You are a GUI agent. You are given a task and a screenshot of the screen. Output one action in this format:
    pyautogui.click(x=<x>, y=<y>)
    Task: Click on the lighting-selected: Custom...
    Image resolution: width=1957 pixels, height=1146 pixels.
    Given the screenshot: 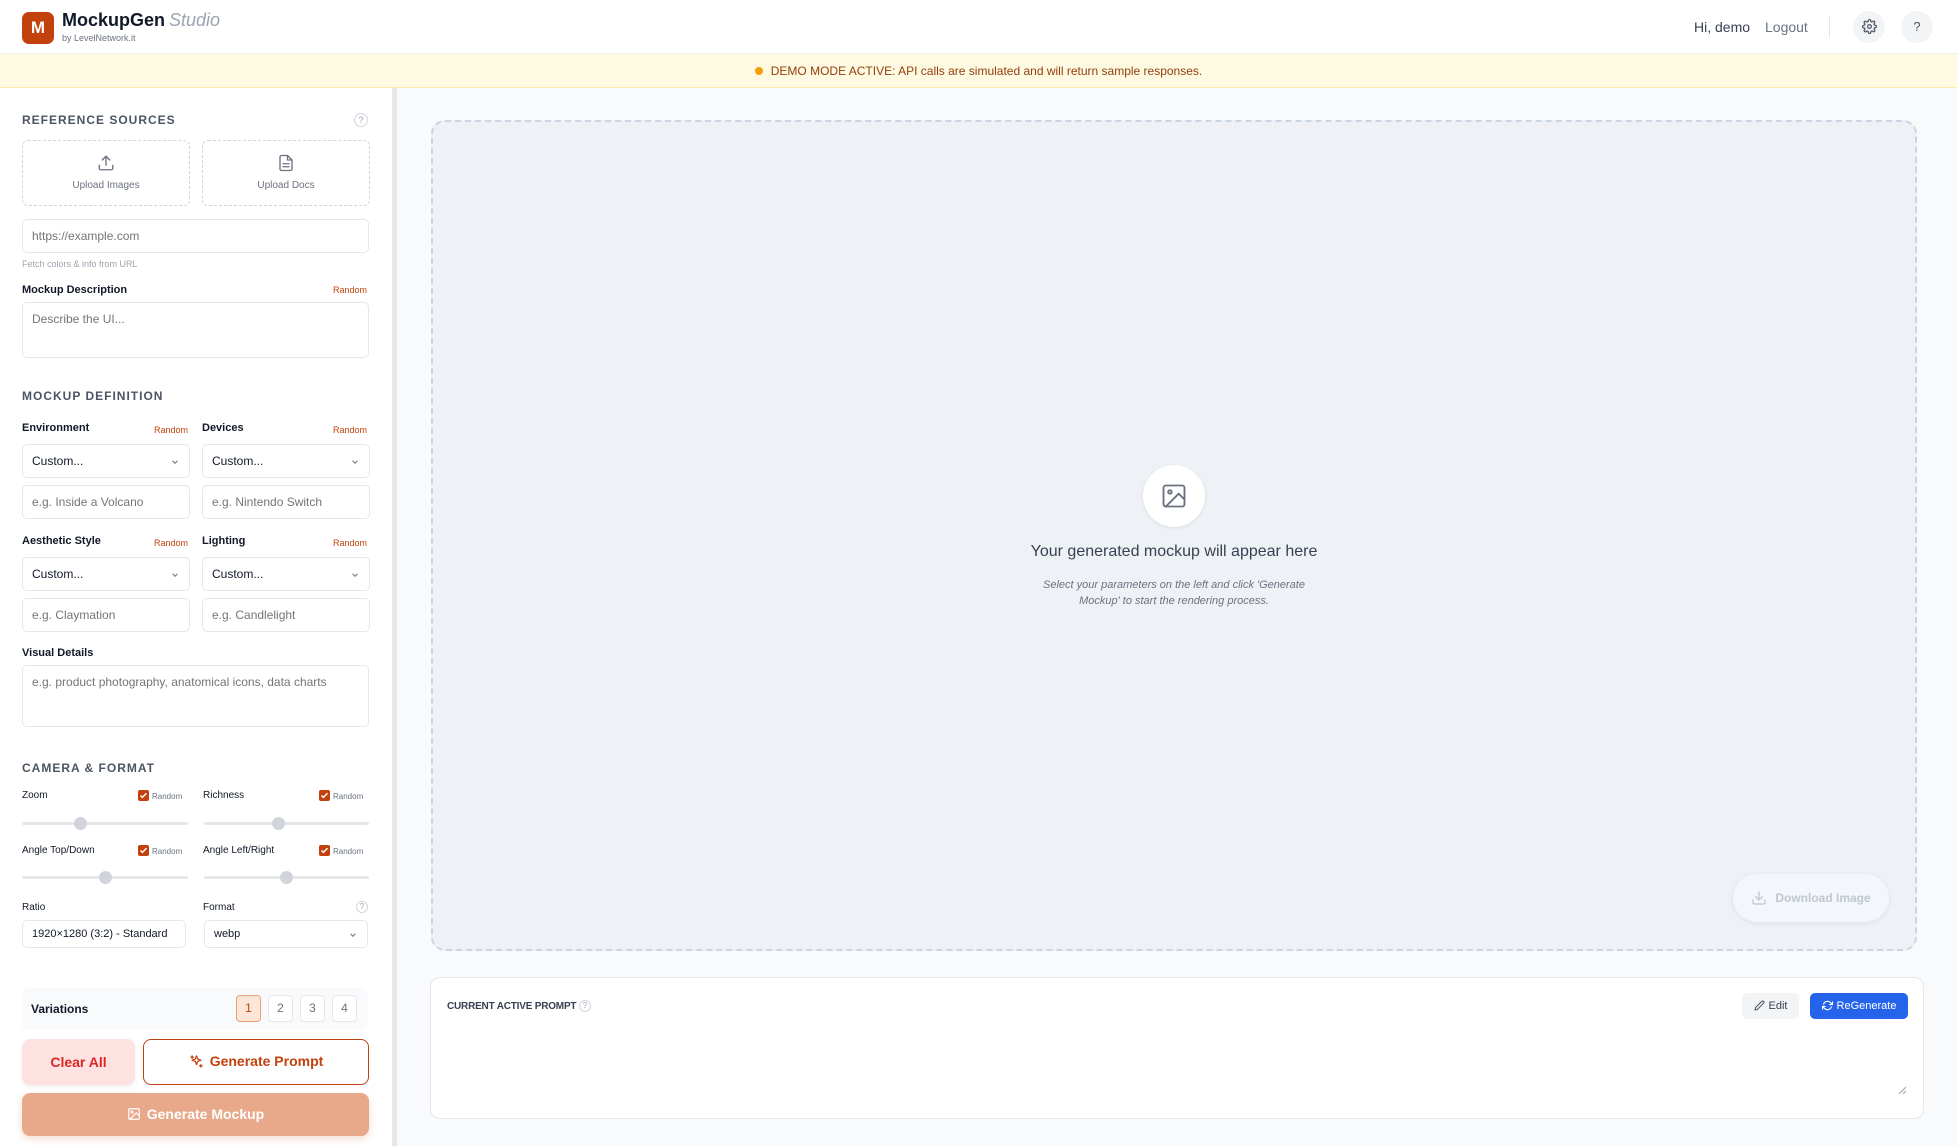 What is the action you would take?
    pyautogui.click(x=238, y=574)
    